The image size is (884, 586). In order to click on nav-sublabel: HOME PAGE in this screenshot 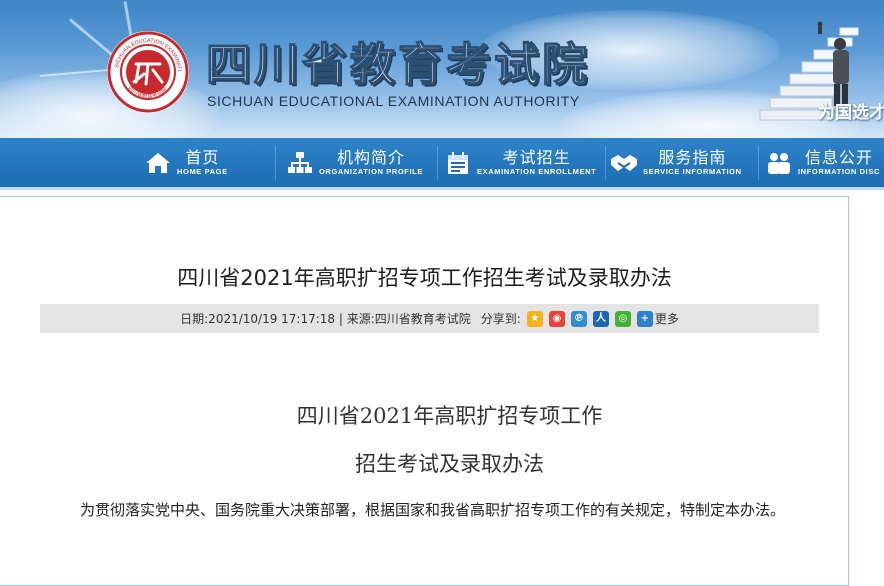, I will do `click(202, 171)`.